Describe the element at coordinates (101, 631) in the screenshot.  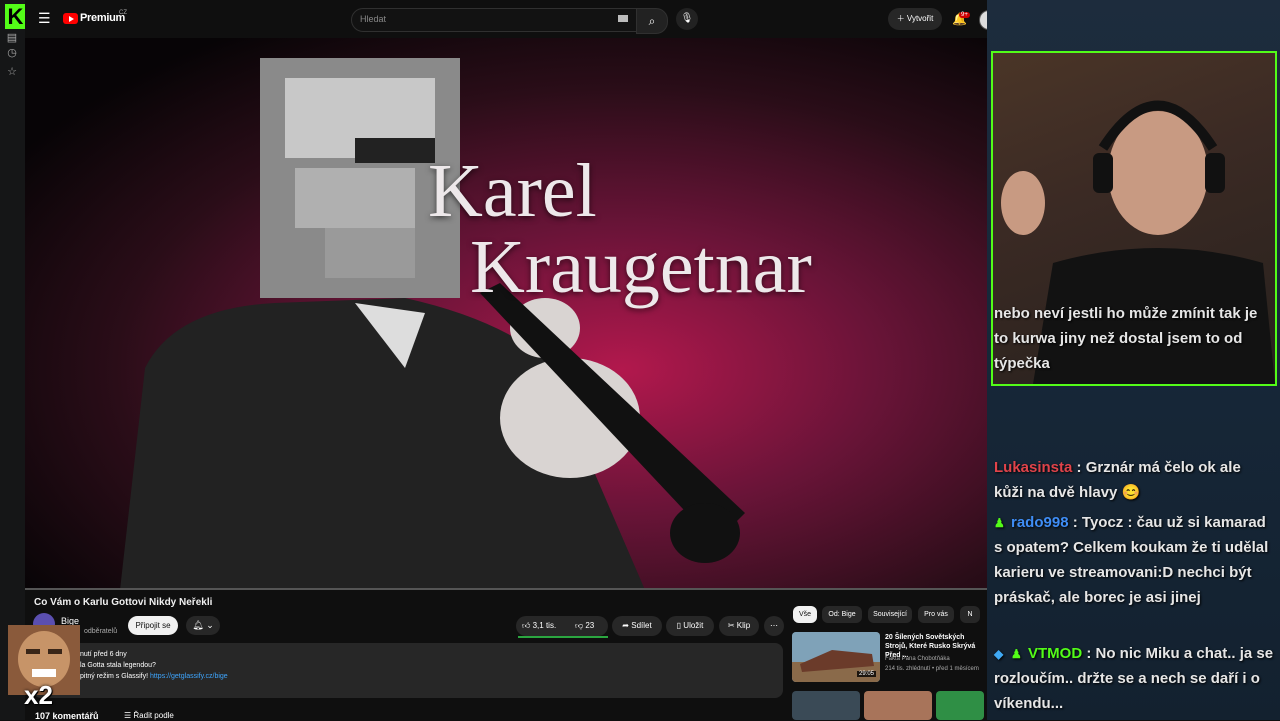
I see `subscriber-count: odběratelů` at that location.